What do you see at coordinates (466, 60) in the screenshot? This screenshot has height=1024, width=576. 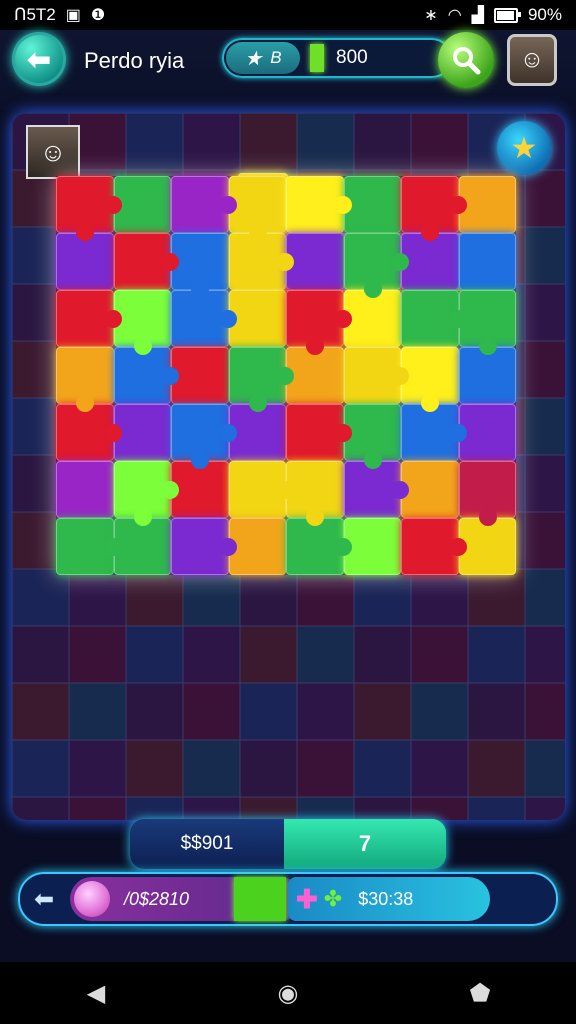 I see `search-button` at bounding box center [466, 60].